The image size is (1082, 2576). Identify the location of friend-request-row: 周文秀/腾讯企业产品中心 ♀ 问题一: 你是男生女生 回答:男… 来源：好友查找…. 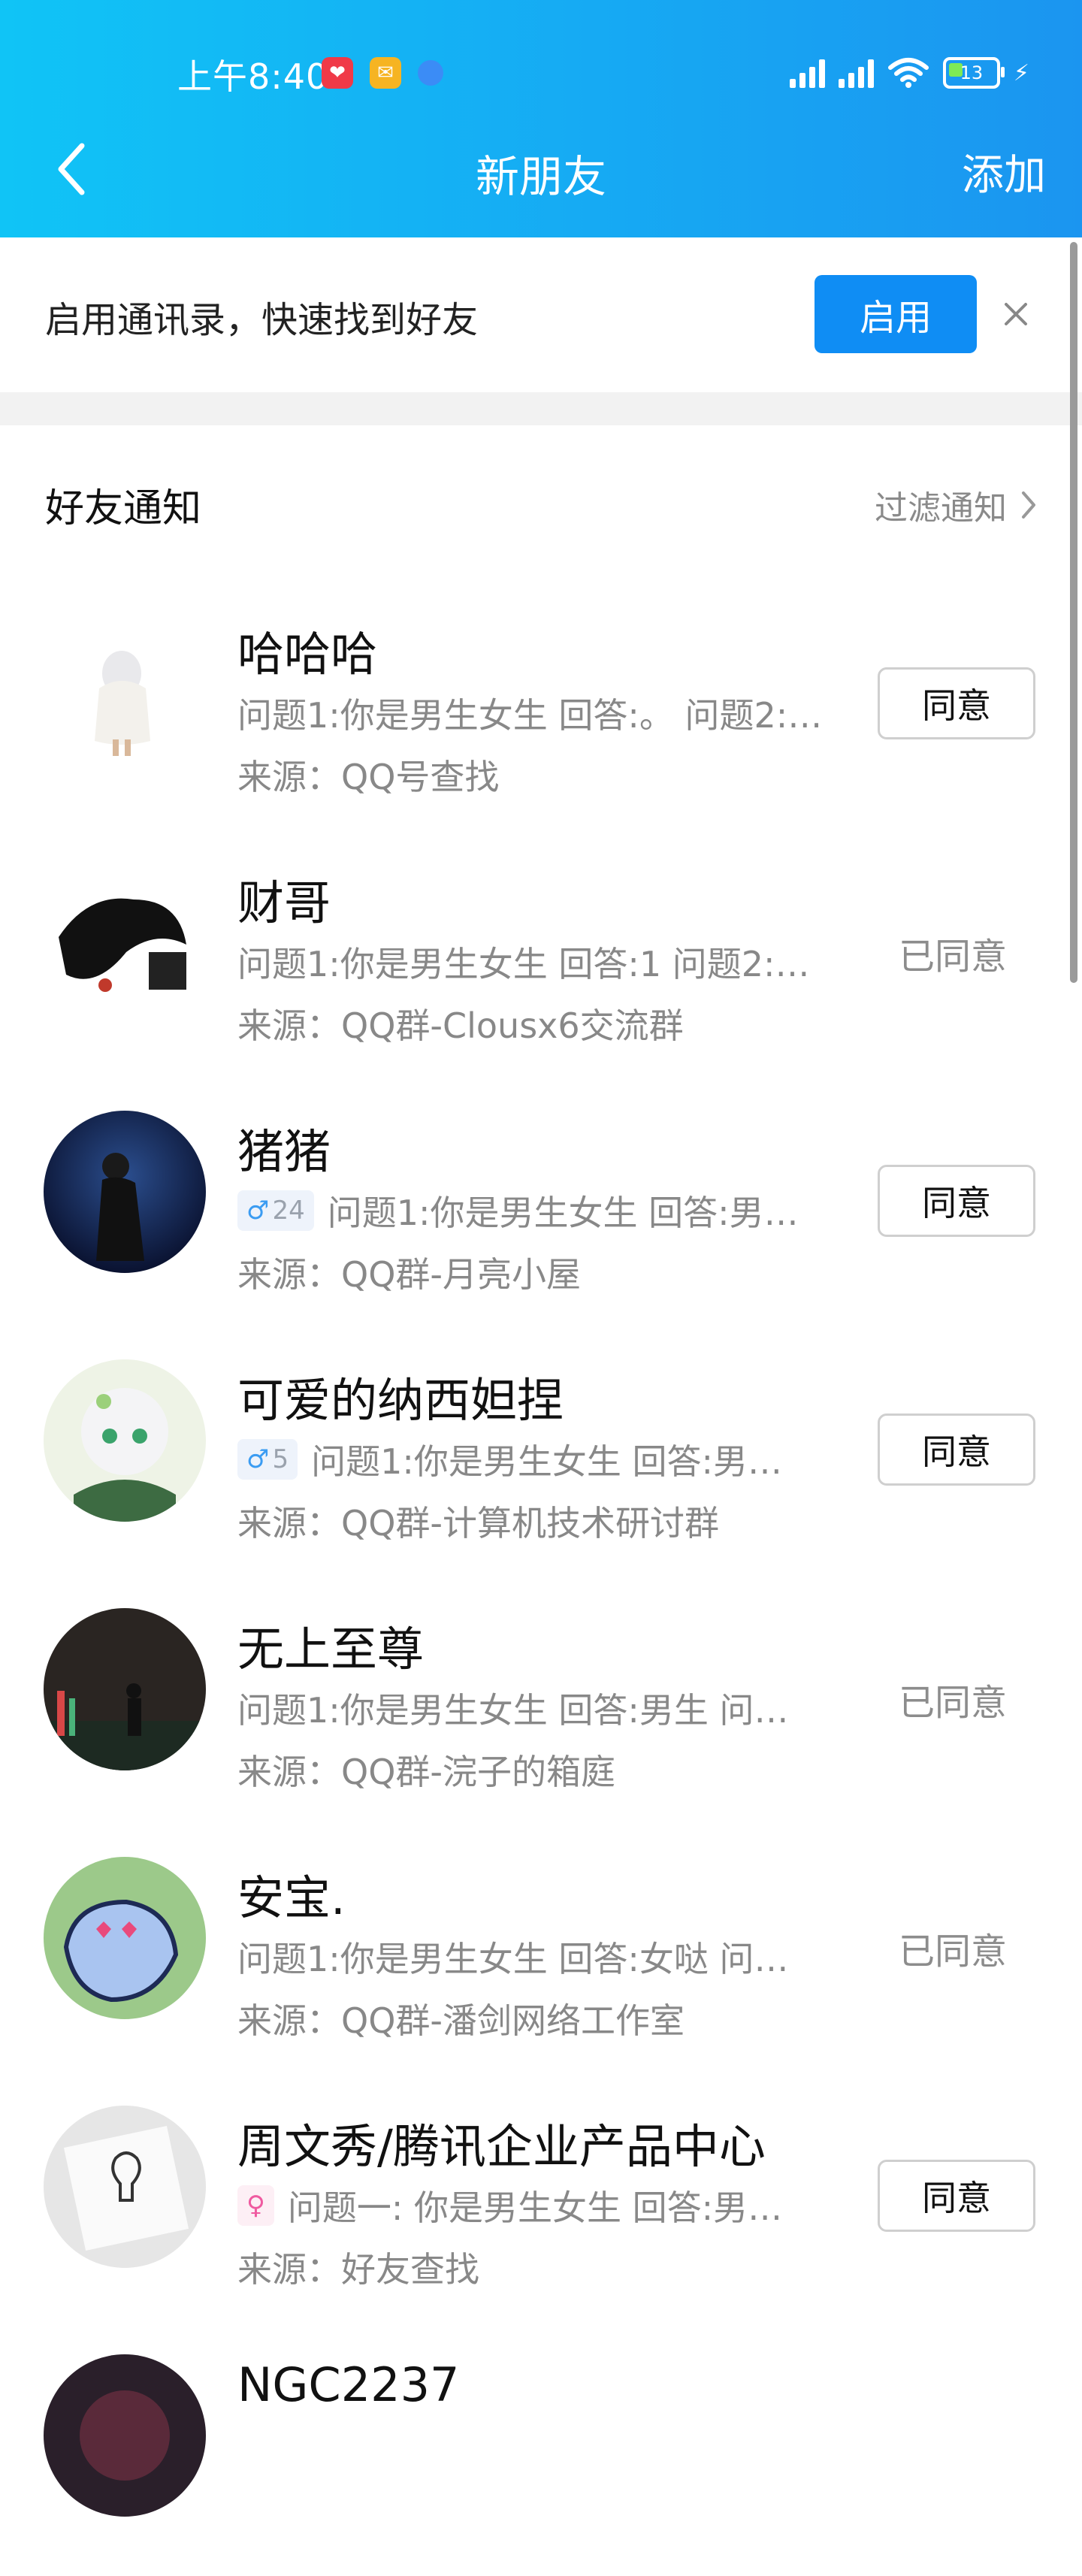
(541, 2203).